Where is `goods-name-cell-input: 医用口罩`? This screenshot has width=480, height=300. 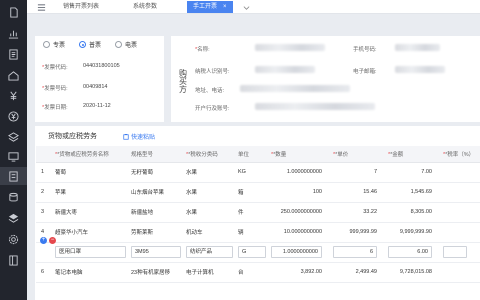 goods-name-cell-input: 医用口罩 is located at coordinates (90, 252).